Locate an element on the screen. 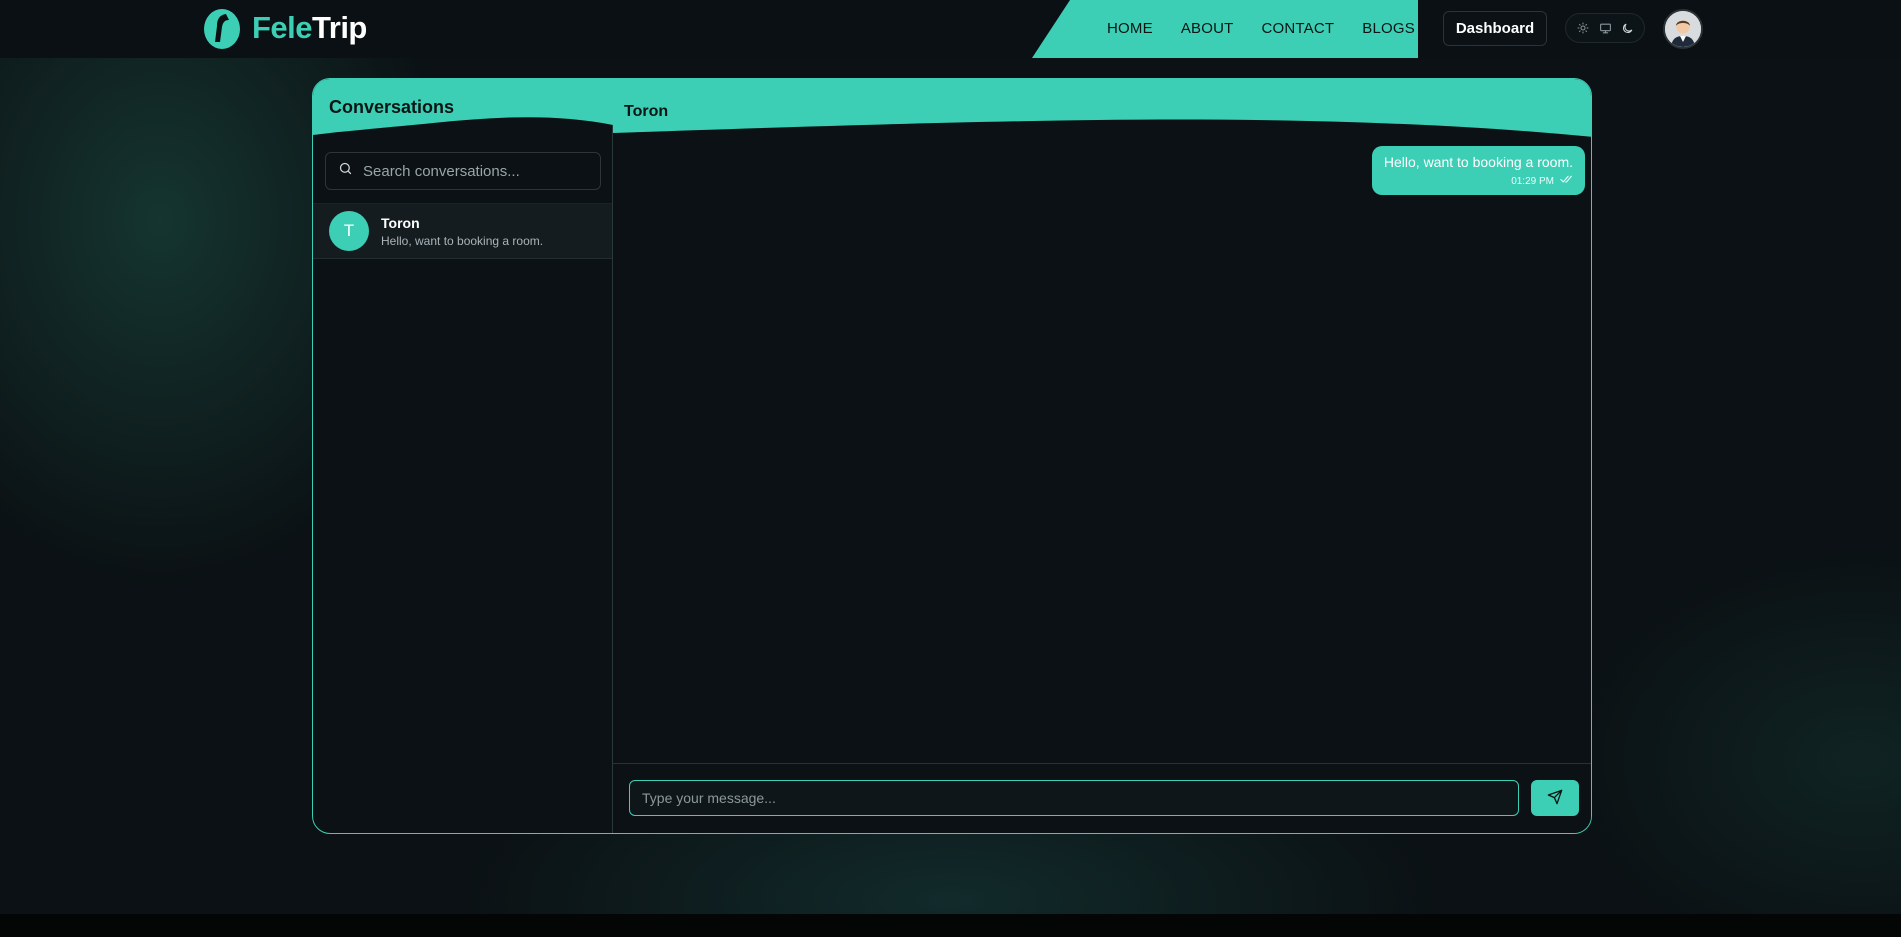 The image size is (1901, 937). search-input is located at coordinates (473, 171).